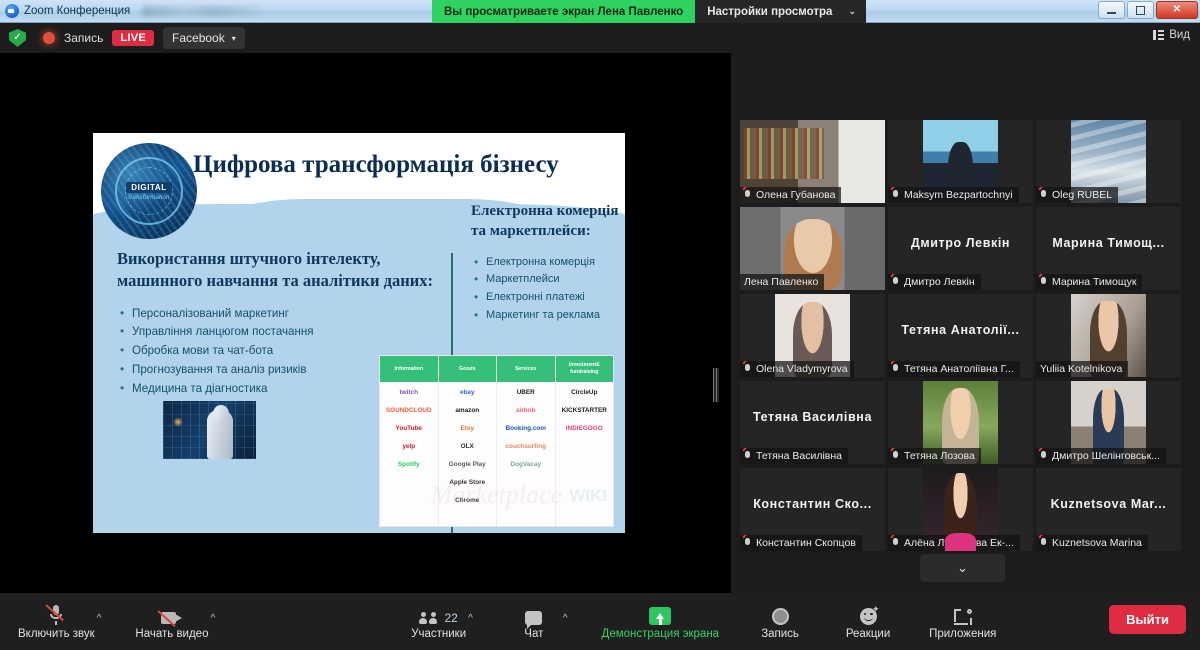 The height and width of the screenshot is (650, 1200). Describe the element at coordinates (467, 429) in the screenshot. I see `marketplace-brand: Etsy` at that location.